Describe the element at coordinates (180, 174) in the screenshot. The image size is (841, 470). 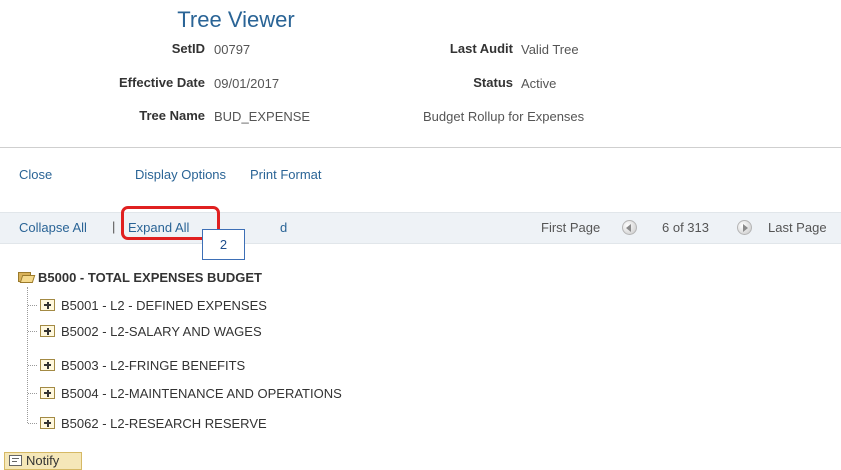
I see `display-options-link: Display Options` at that location.